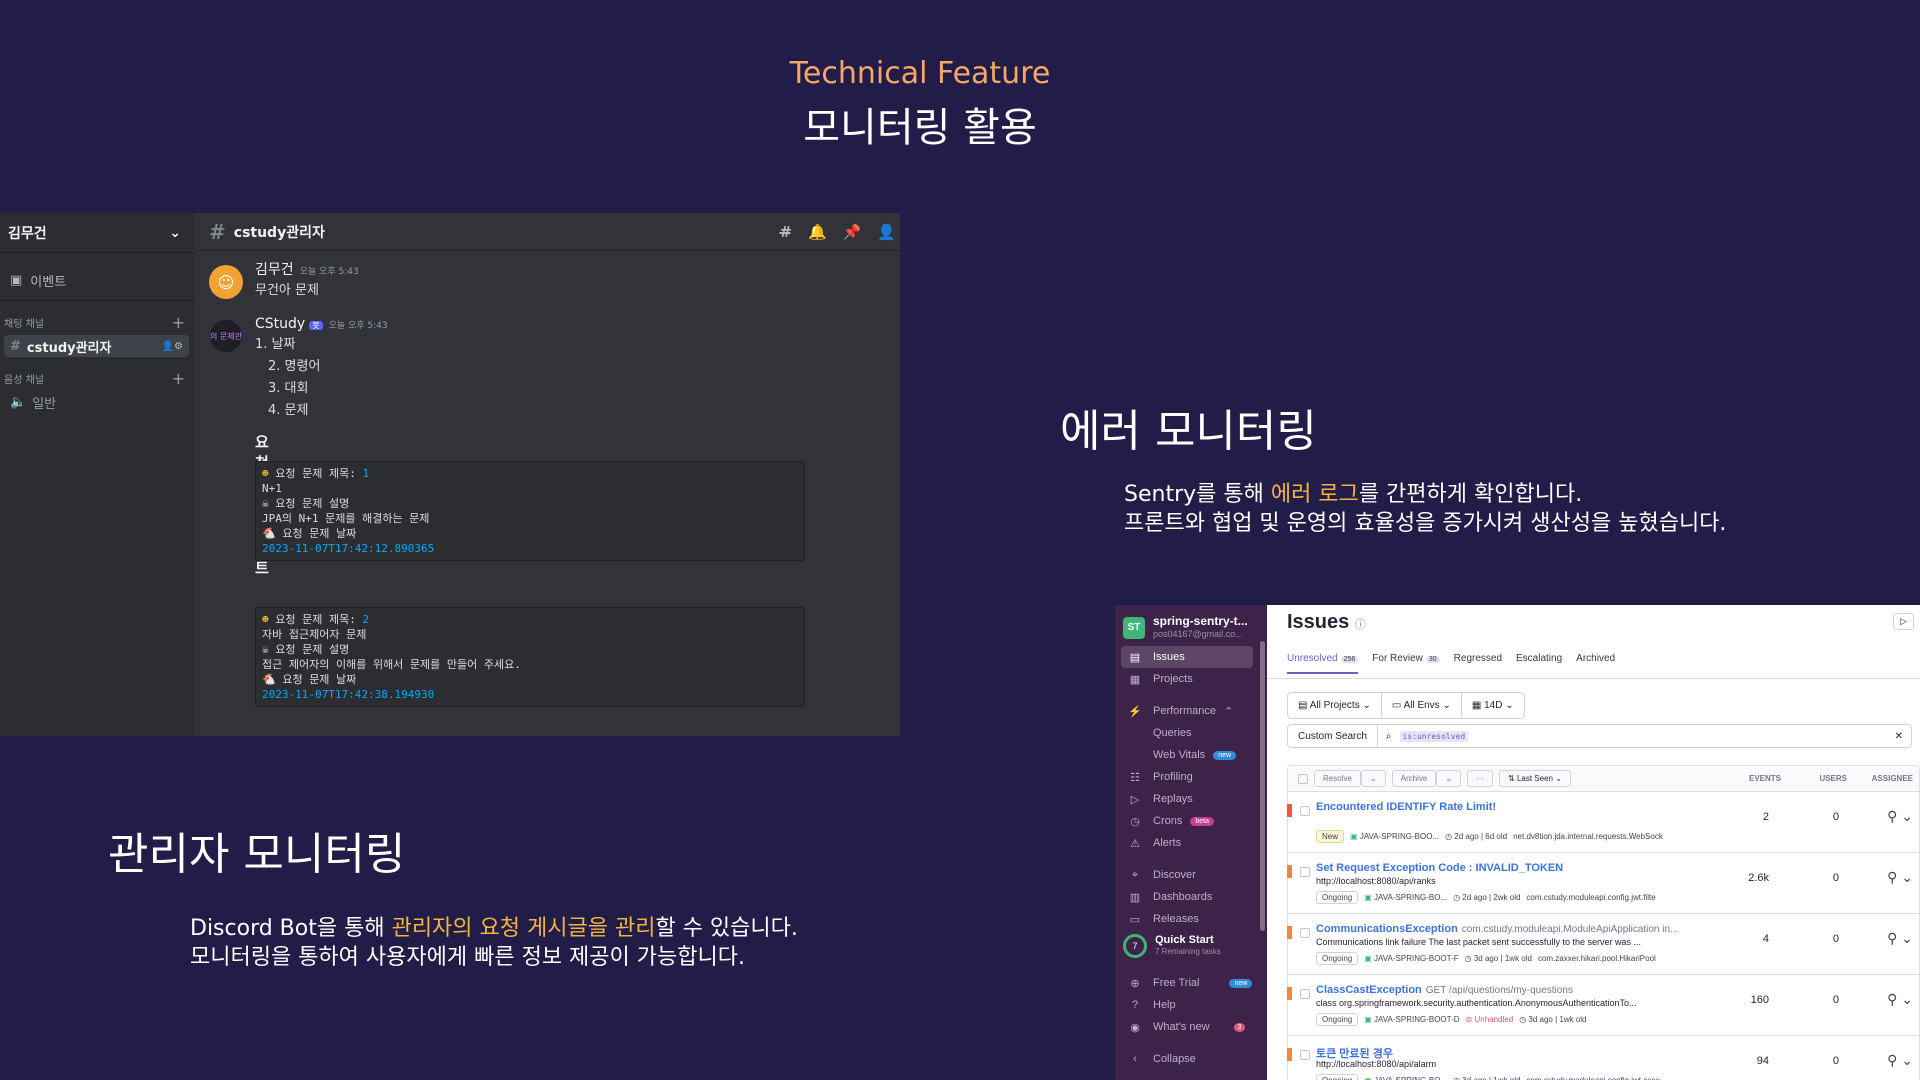 The width and height of the screenshot is (1920, 1080). Describe the element at coordinates (1191, 919) in the screenshot. I see `nav-releases: ▭ Releases` at that location.